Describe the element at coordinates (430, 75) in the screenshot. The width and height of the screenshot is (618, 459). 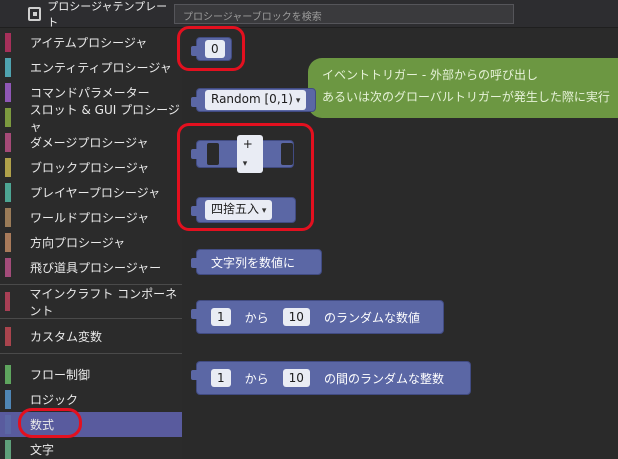
I see `tooltip-line-1: イベントトリガー - 外部からの呼び出し` at that location.